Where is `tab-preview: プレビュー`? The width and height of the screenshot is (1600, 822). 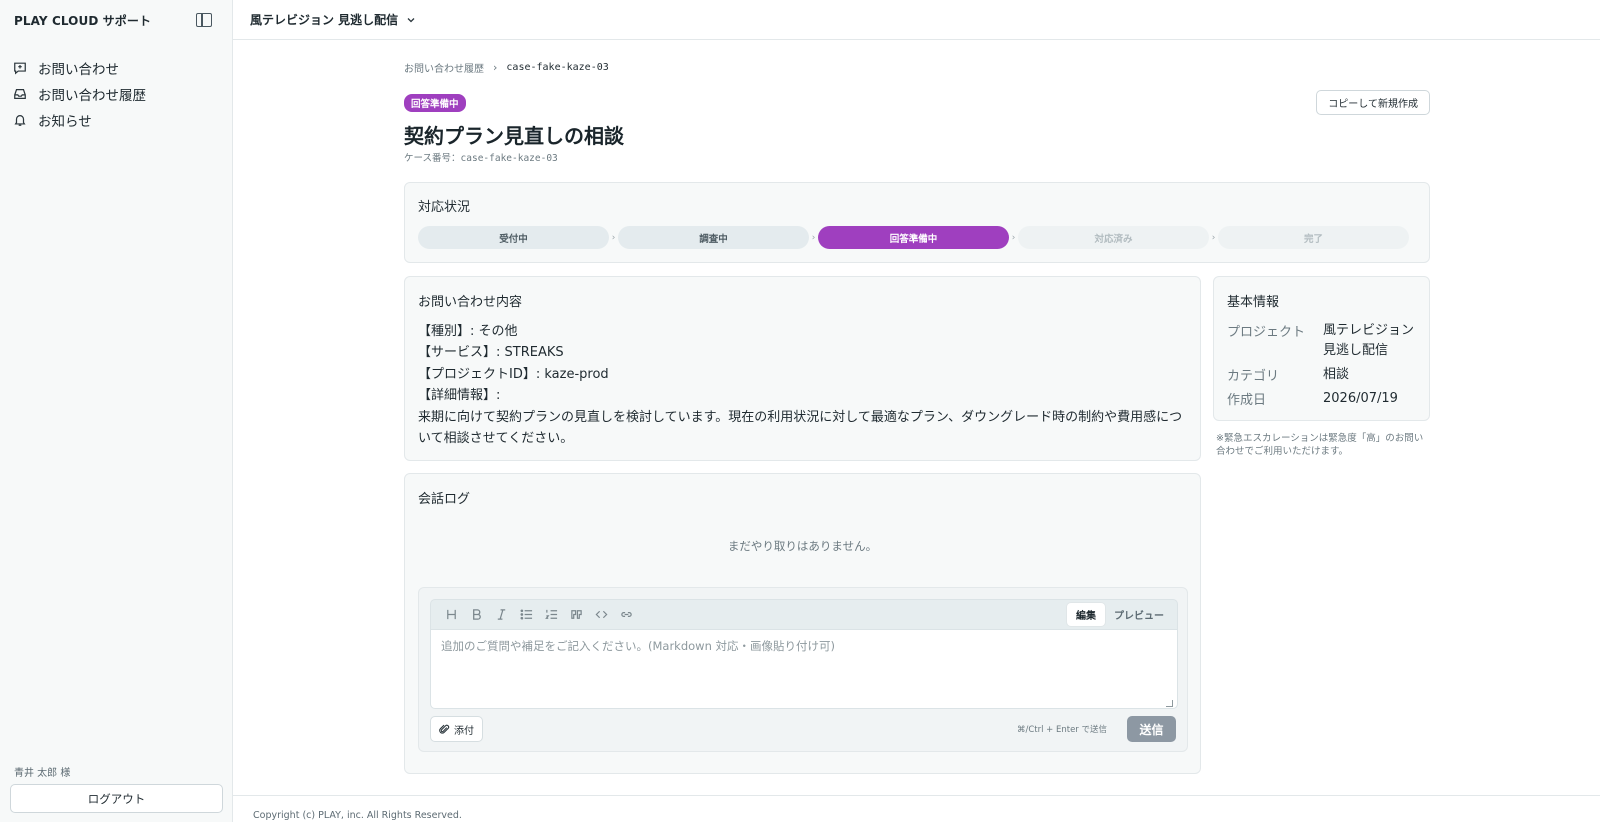
tab-preview: プレビュー is located at coordinates (1139, 614).